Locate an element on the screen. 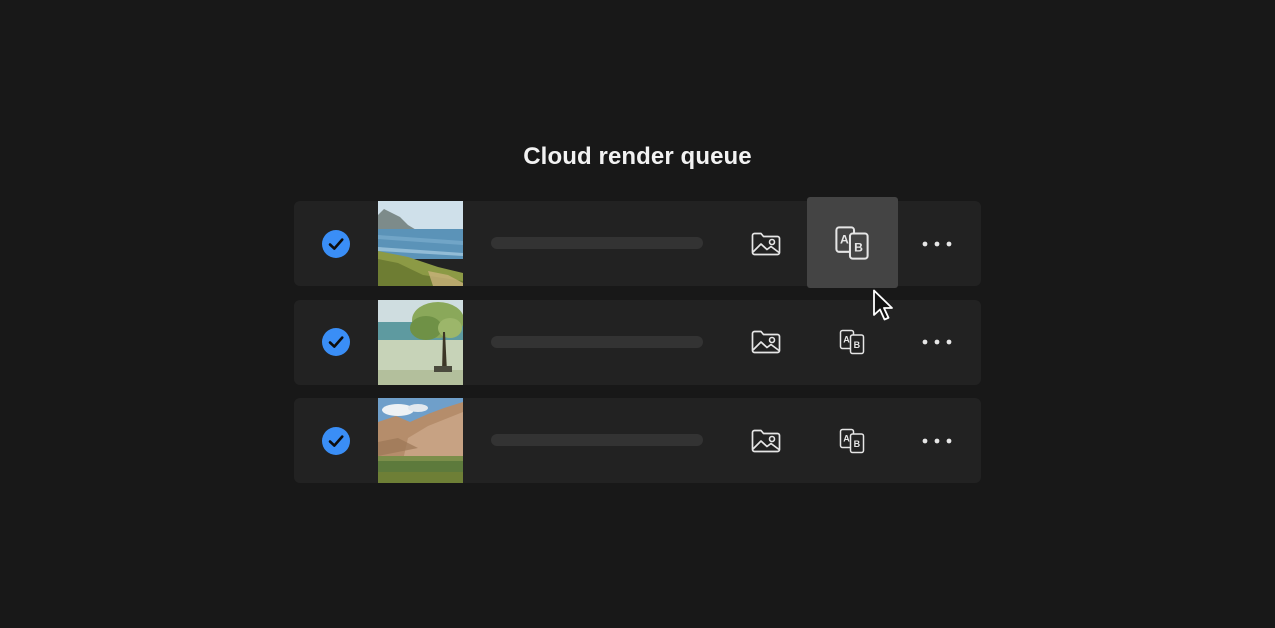 This screenshot has height=628, width=1275. thumbnail-coastline is located at coordinates (420, 243).